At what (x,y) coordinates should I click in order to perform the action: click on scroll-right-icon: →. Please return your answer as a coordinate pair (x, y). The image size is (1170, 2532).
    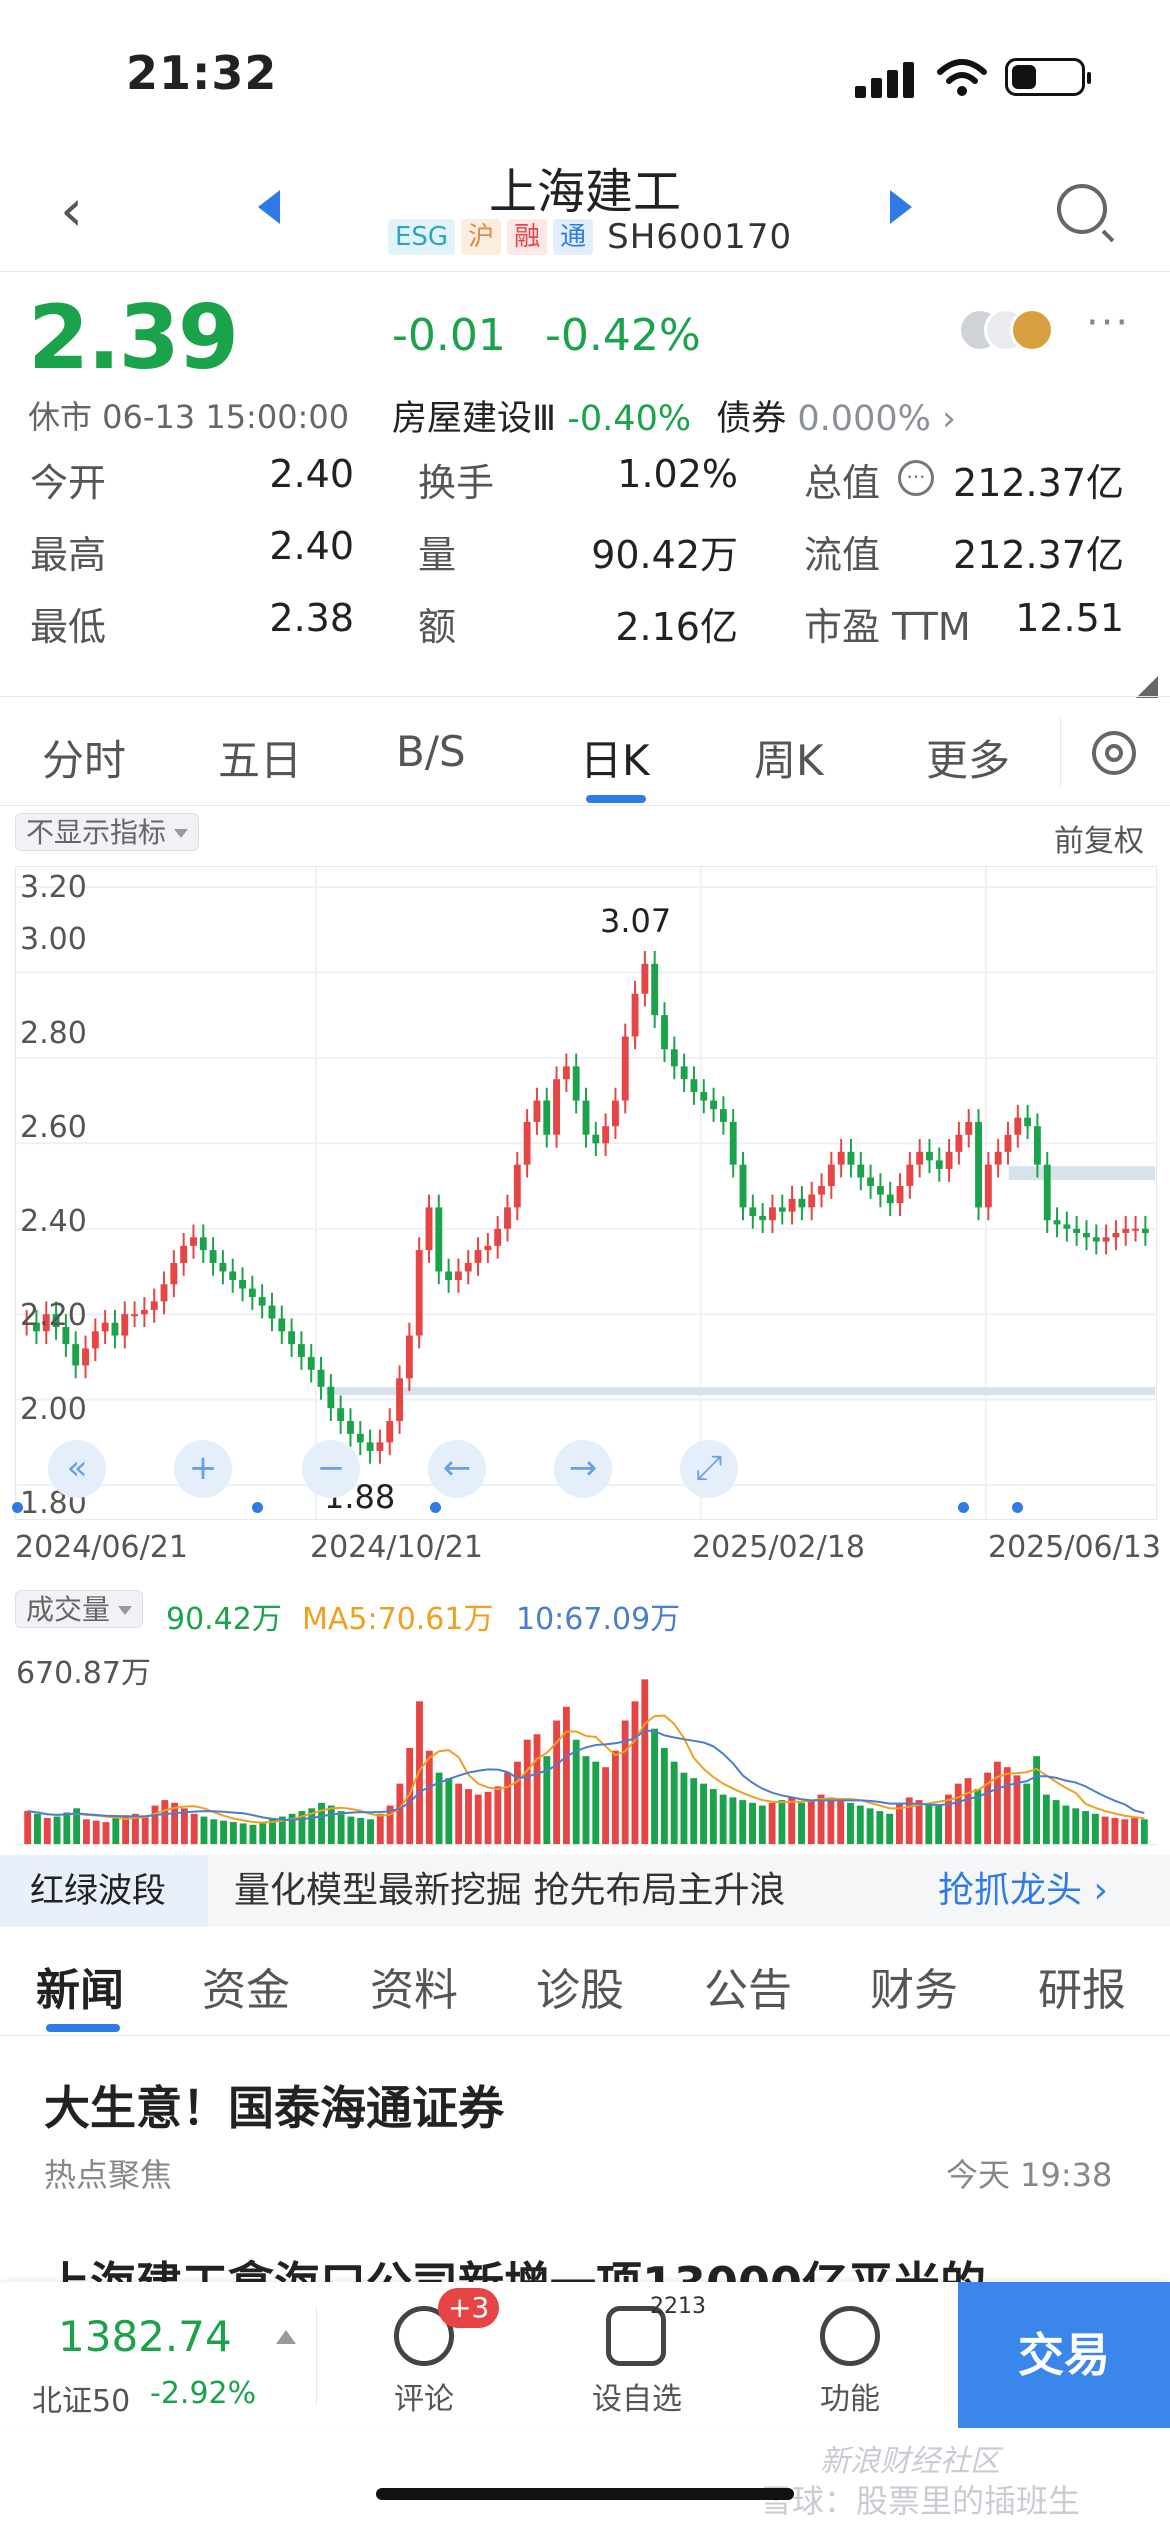
    Looking at the image, I should click on (583, 1469).